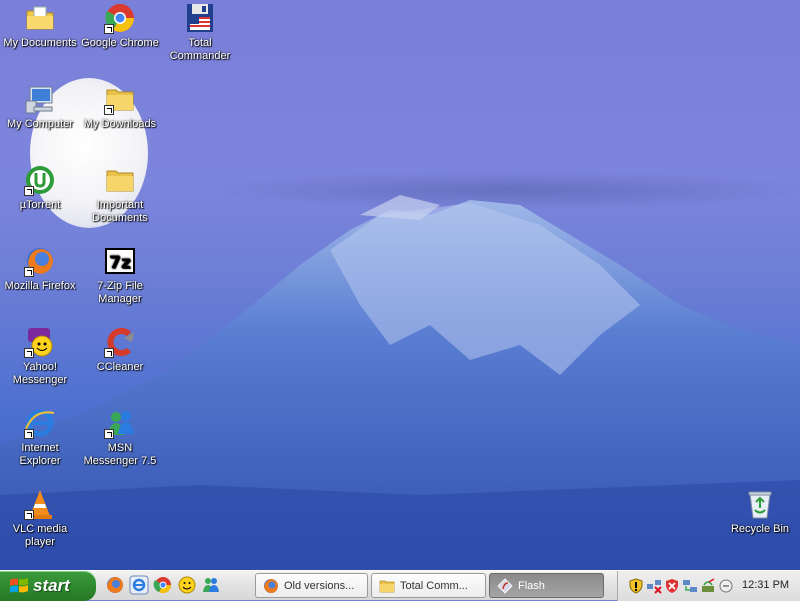 The width and height of the screenshot is (800, 601). What do you see at coordinates (672, 586) in the screenshot?
I see `security-alert-icon` at bounding box center [672, 586].